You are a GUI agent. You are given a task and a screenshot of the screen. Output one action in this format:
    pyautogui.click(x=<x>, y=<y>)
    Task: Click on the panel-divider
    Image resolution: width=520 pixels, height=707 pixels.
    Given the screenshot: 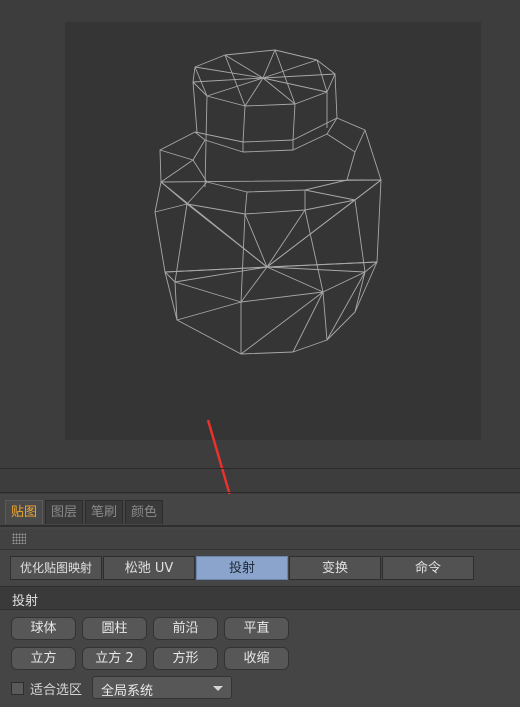 What is the action you would take?
    pyautogui.click(x=260, y=492)
    